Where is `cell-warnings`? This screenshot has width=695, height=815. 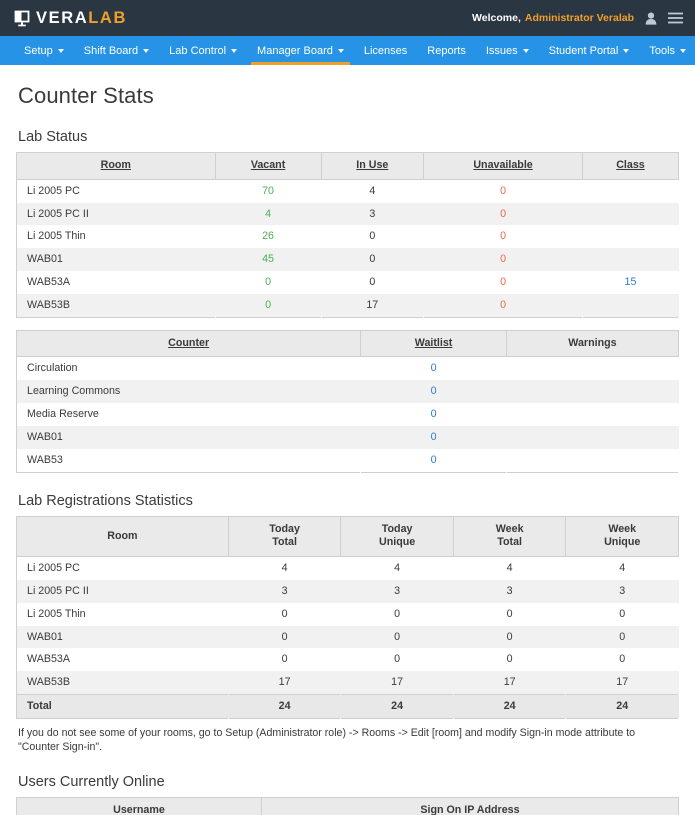 cell-warnings is located at coordinates (592, 368).